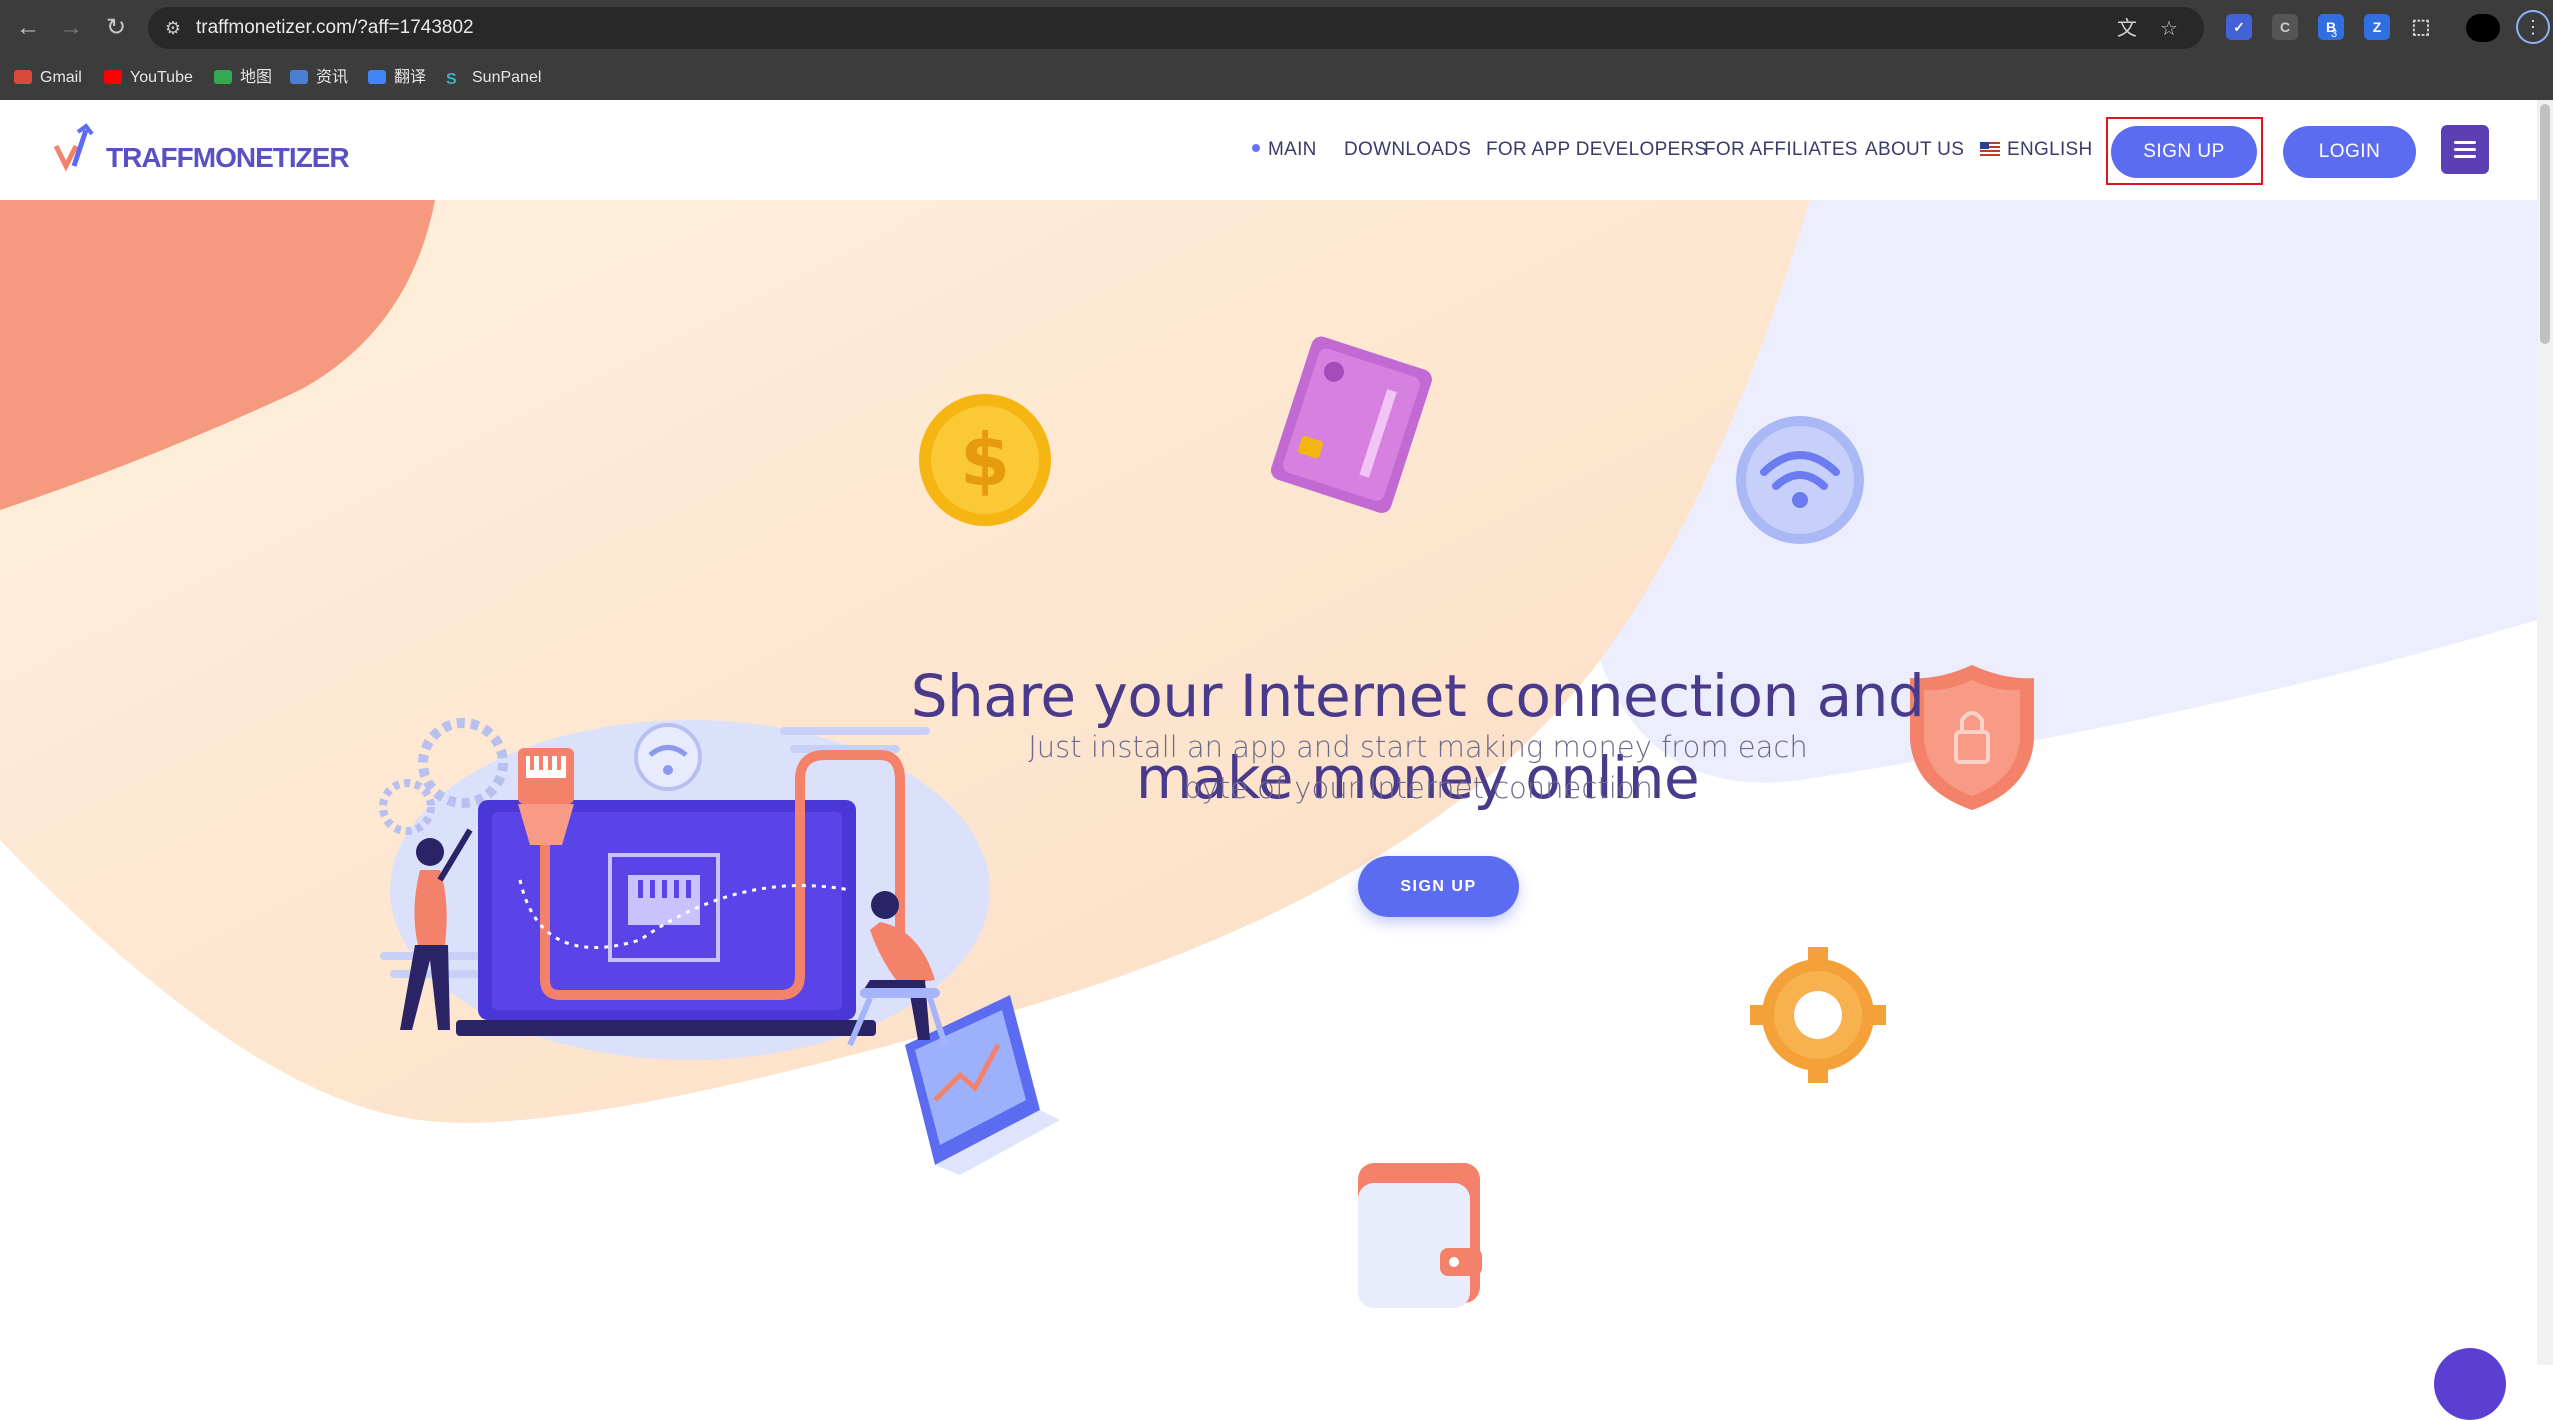  I want to click on gear-icon, so click(1818, 1015).